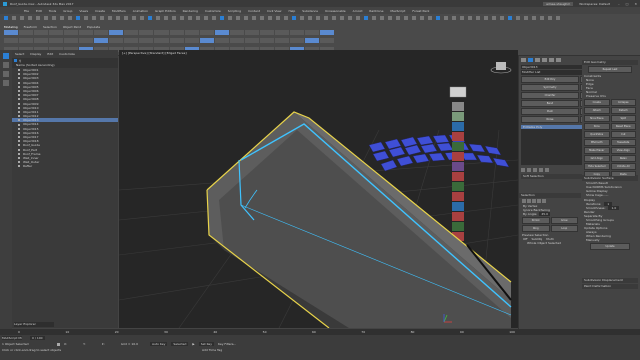 This screenshot has width=640, height=360. I want to click on modifier-button: Push, so click(550, 111).